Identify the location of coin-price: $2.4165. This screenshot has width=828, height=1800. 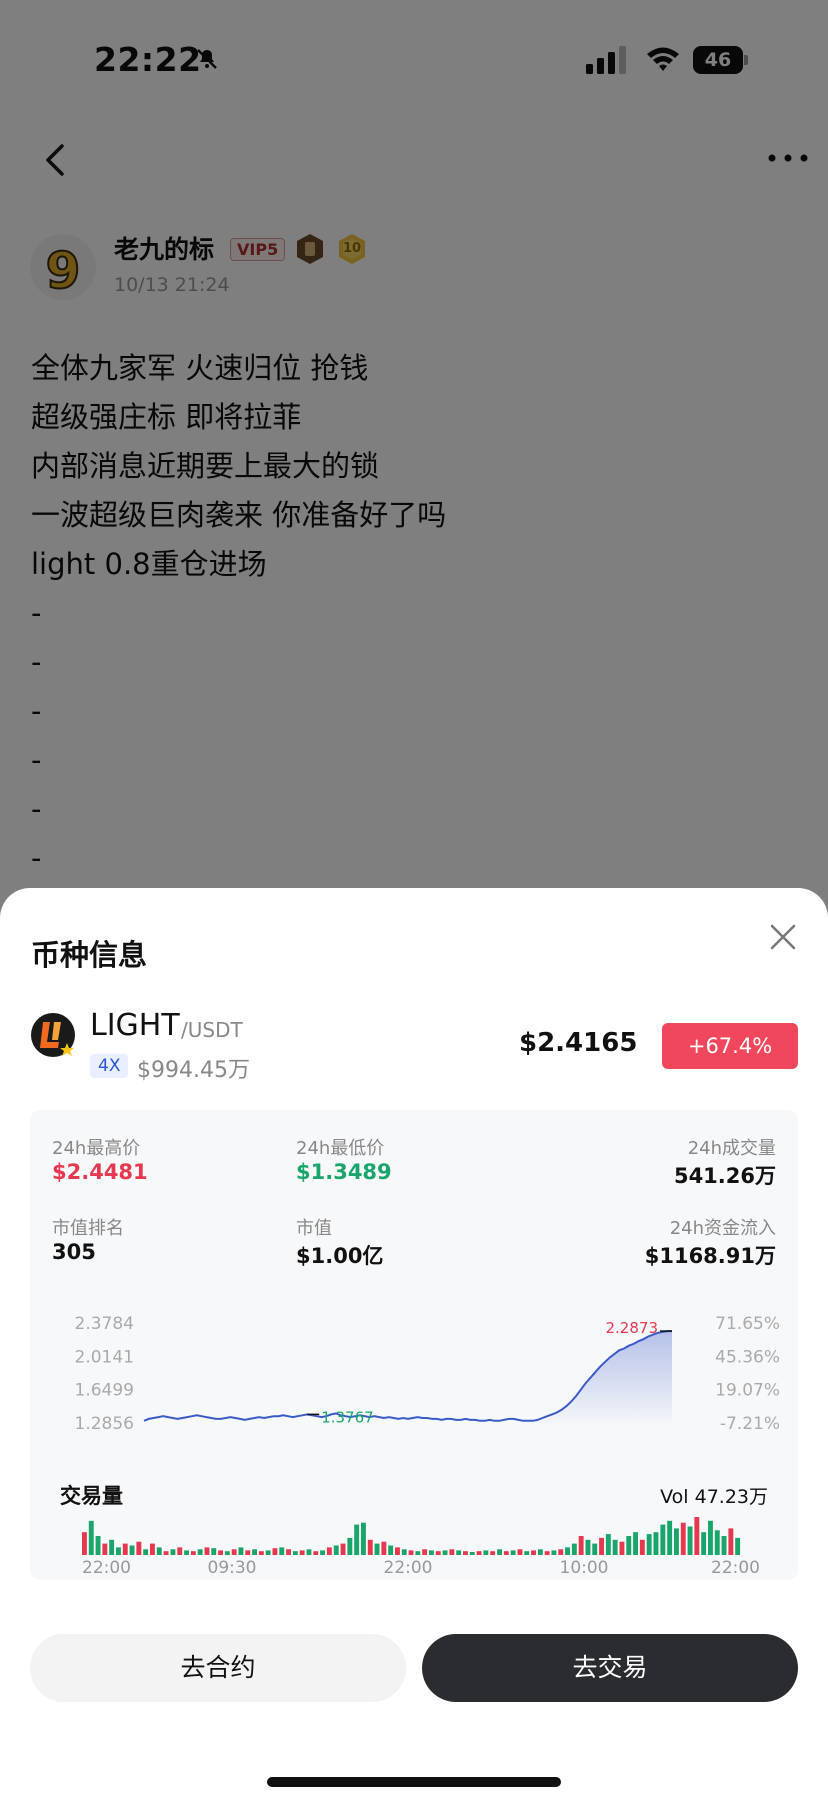
(578, 1043).